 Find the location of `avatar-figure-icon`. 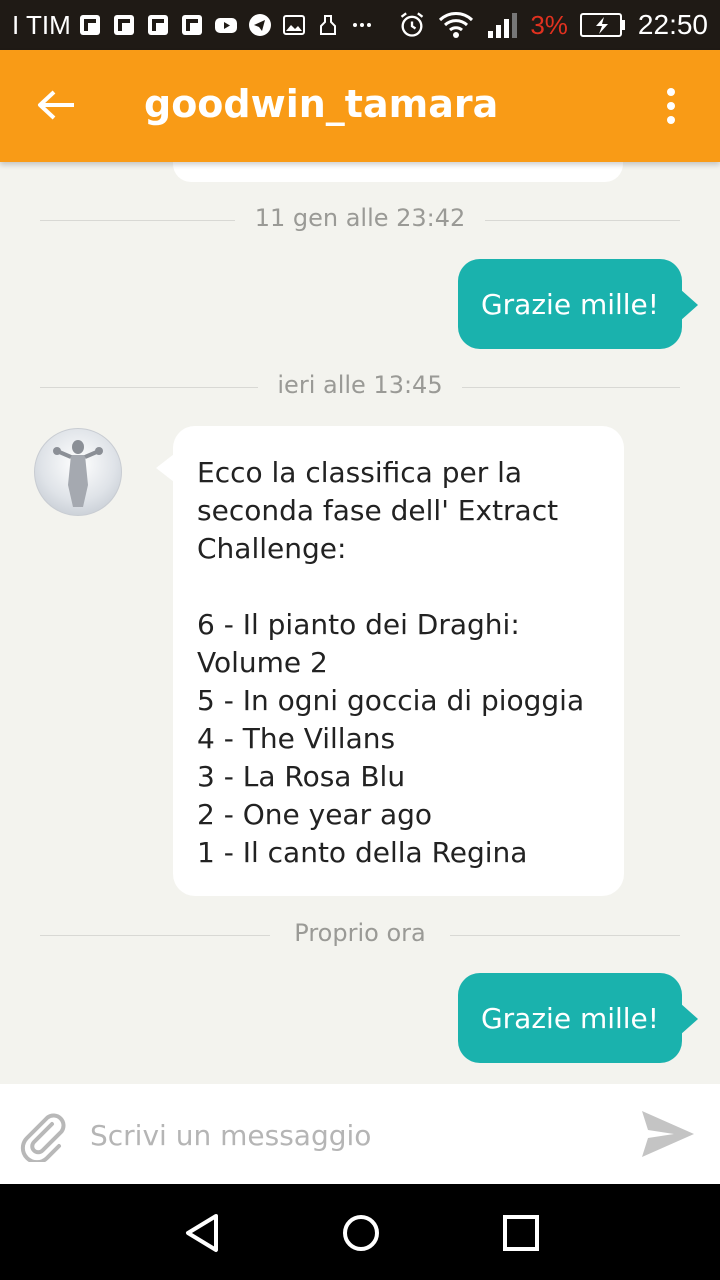

avatar-figure-icon is located at coordinates (78, 473).